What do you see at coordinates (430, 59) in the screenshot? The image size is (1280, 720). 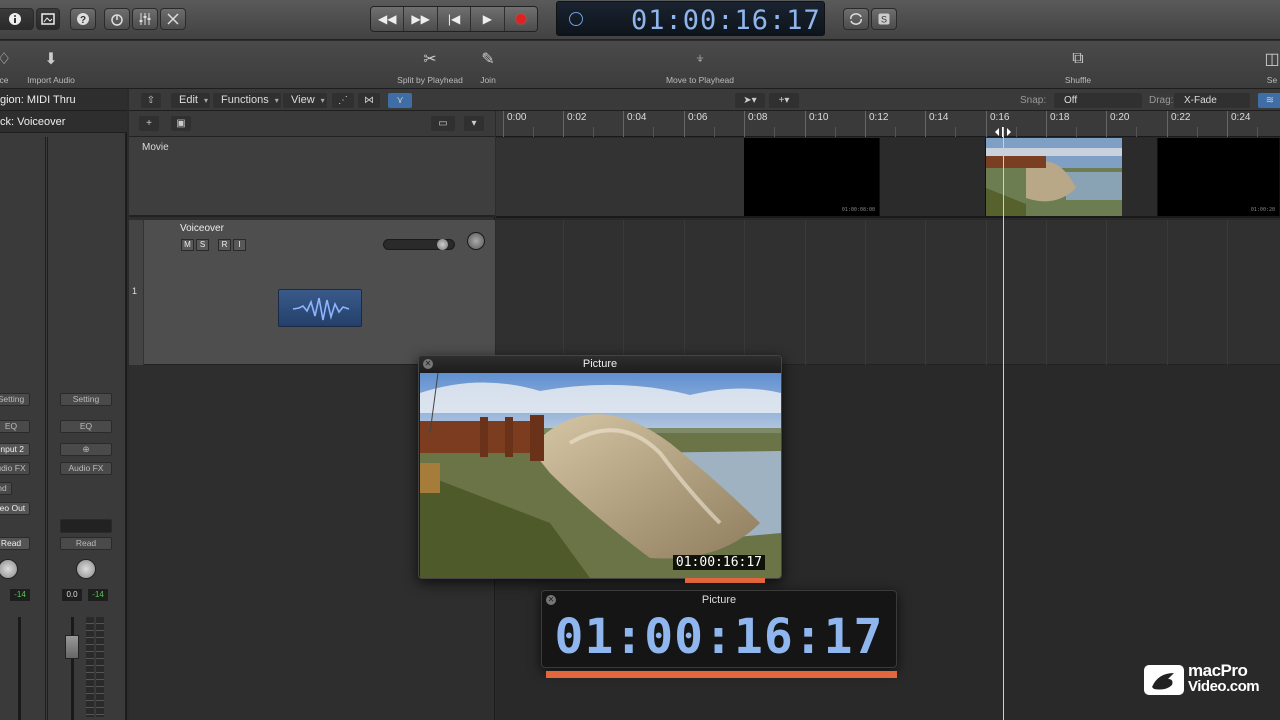 I see `scissors-icon: ✂` at bounding box center [430, 59].